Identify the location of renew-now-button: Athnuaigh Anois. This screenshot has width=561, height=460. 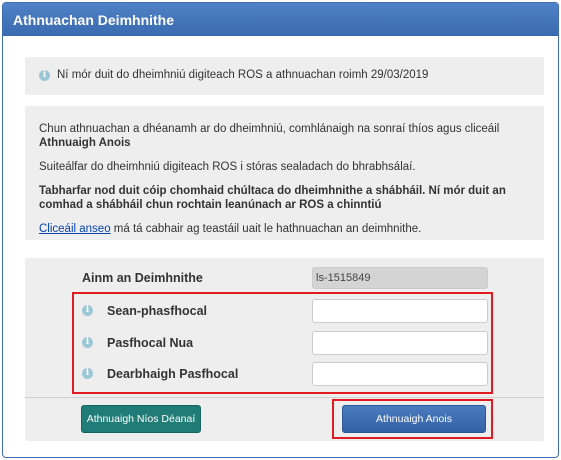
(414, 419).